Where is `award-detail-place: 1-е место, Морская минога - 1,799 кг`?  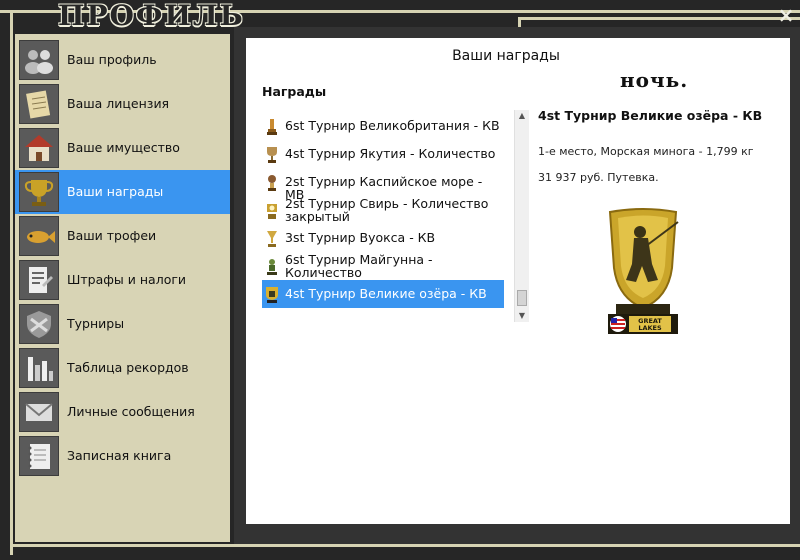
award-detail-place: 1-е место, Морская минога - 1,799 кг is located at coordinates (646, 151).